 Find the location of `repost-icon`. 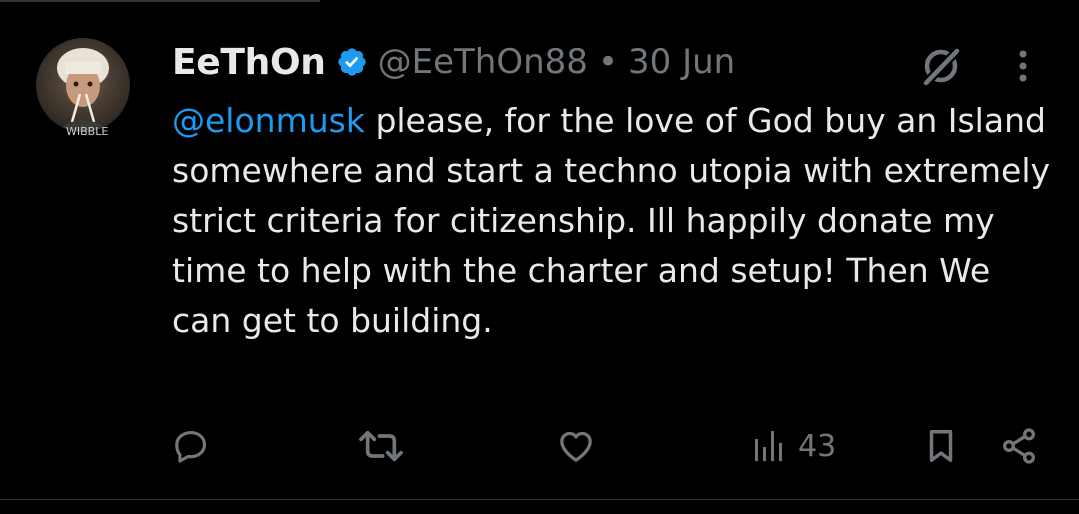

repost-icon is located at coordinates (381, 446).